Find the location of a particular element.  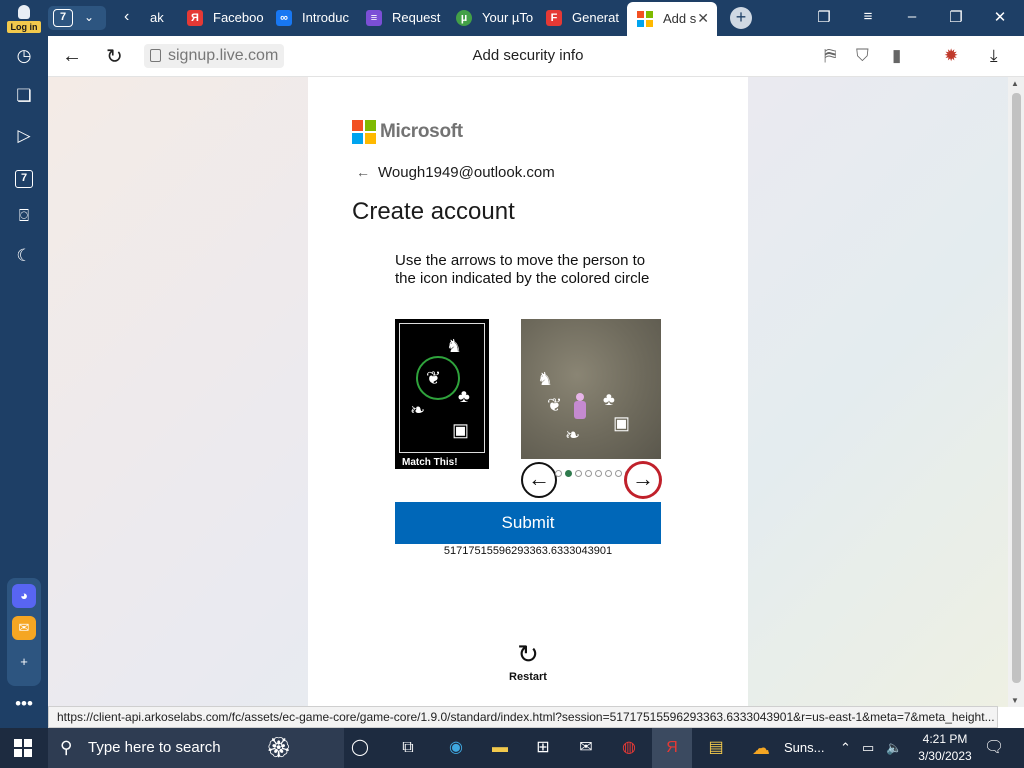

new-tab-button: + is located at coordinates (741, 18).